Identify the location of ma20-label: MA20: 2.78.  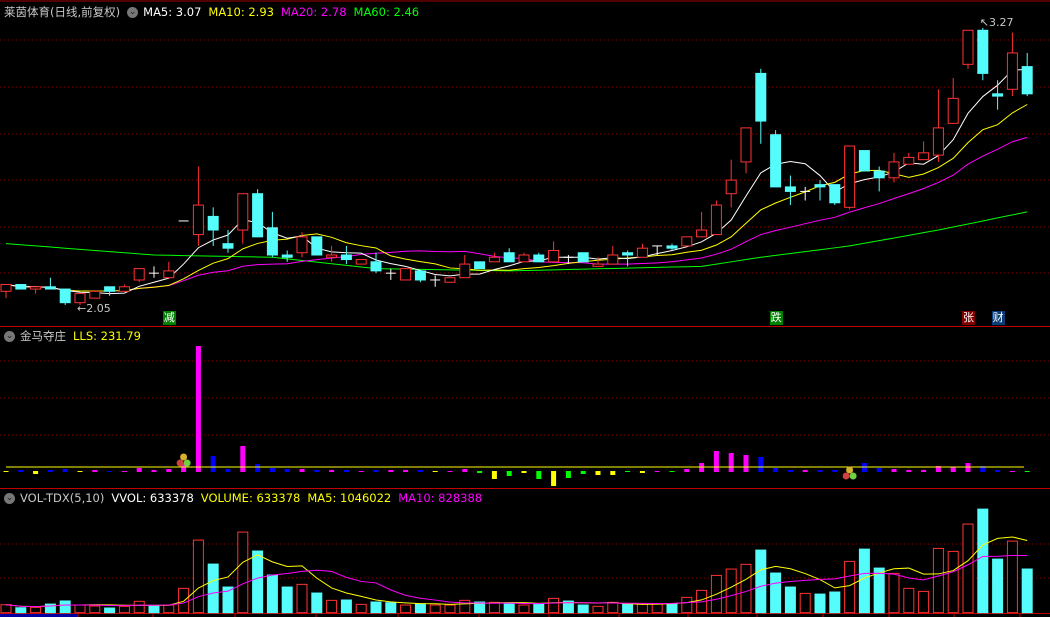
(313, 12).